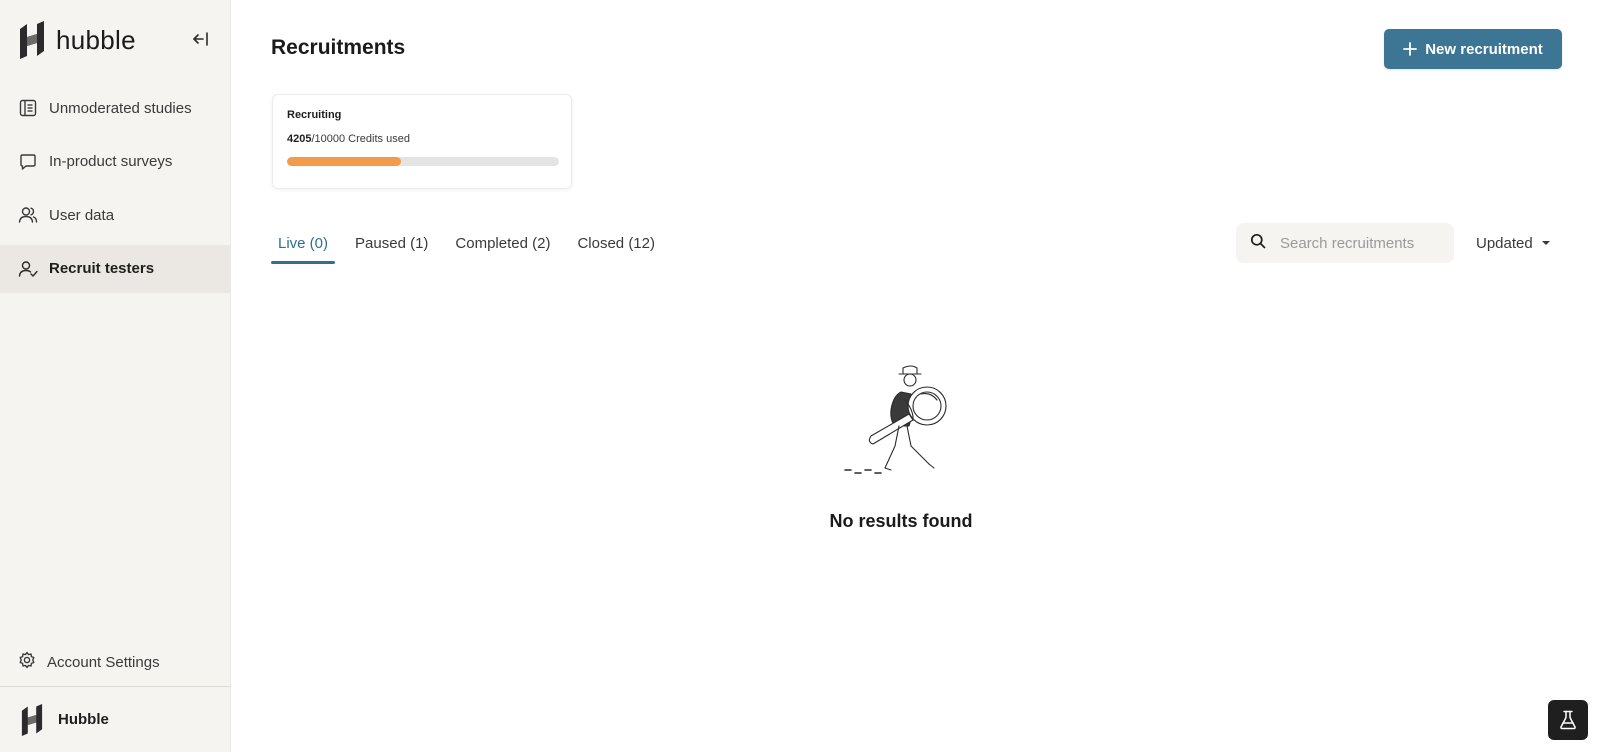 The image size is (1600, 752). Describe the element at coordinates (1546, 243) in the screenshot. I see `caret-down-icon` at that location.